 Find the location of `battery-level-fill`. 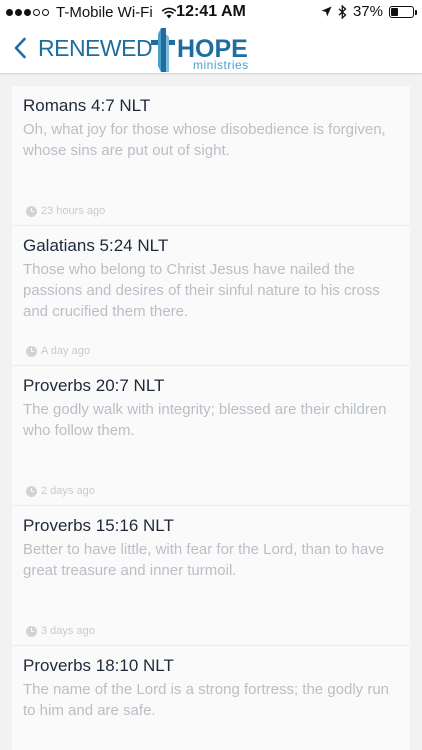

battery-level-fill is located at coordinates (394, 11).